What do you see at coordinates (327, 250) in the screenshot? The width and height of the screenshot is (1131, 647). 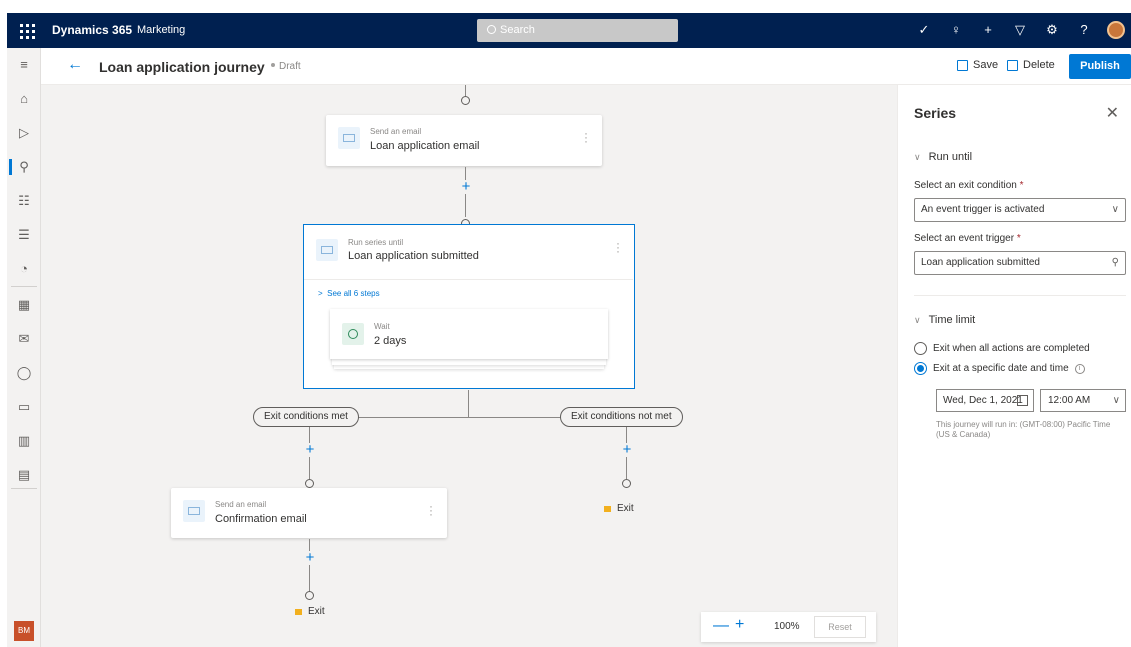 I see `series-icon` at bounding box center [327, 250].